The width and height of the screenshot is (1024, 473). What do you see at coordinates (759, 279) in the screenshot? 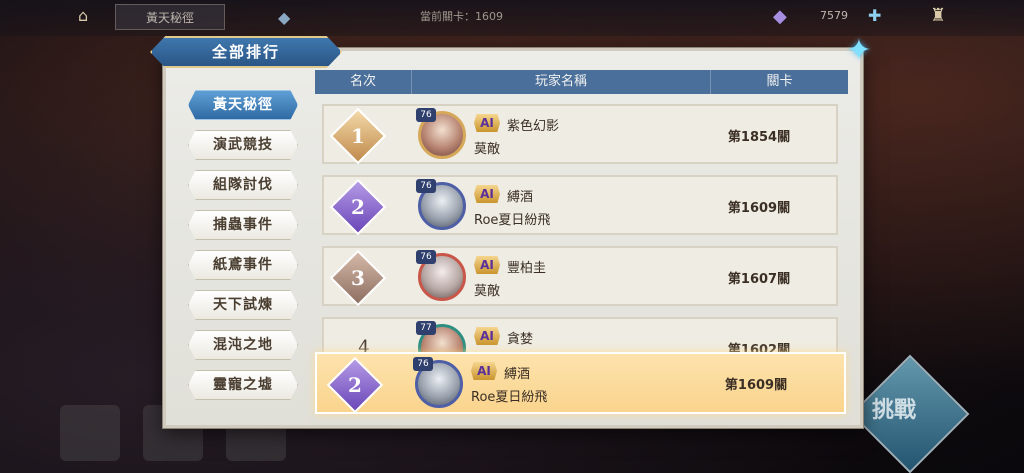
I see `stage-value: 第1607關` at bounding box center [759, 279].